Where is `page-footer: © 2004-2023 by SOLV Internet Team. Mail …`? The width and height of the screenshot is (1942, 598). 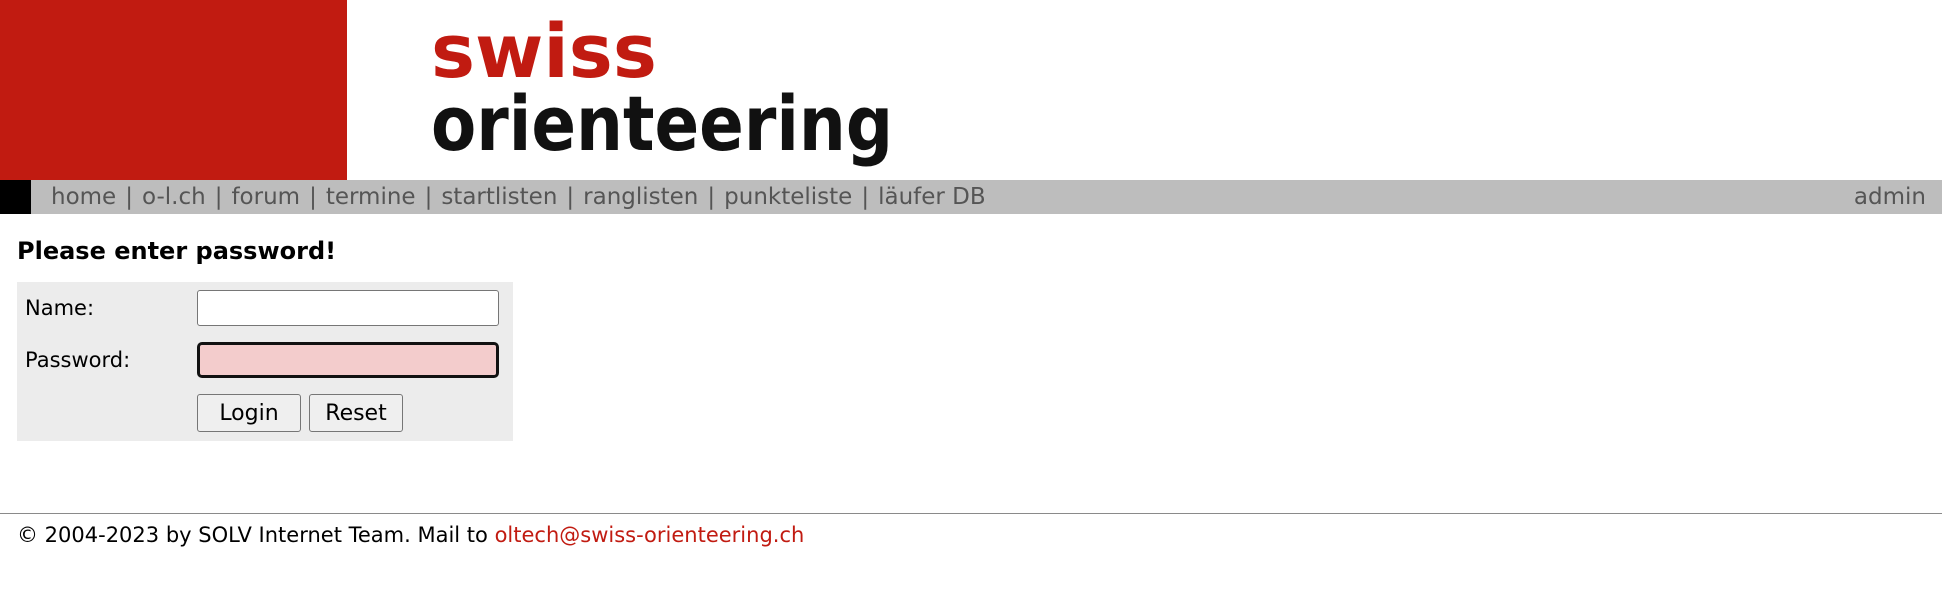 page-footer: © 2004-2023 by SOLV Internet Team. Mail … is located at coordinates (410, 535).